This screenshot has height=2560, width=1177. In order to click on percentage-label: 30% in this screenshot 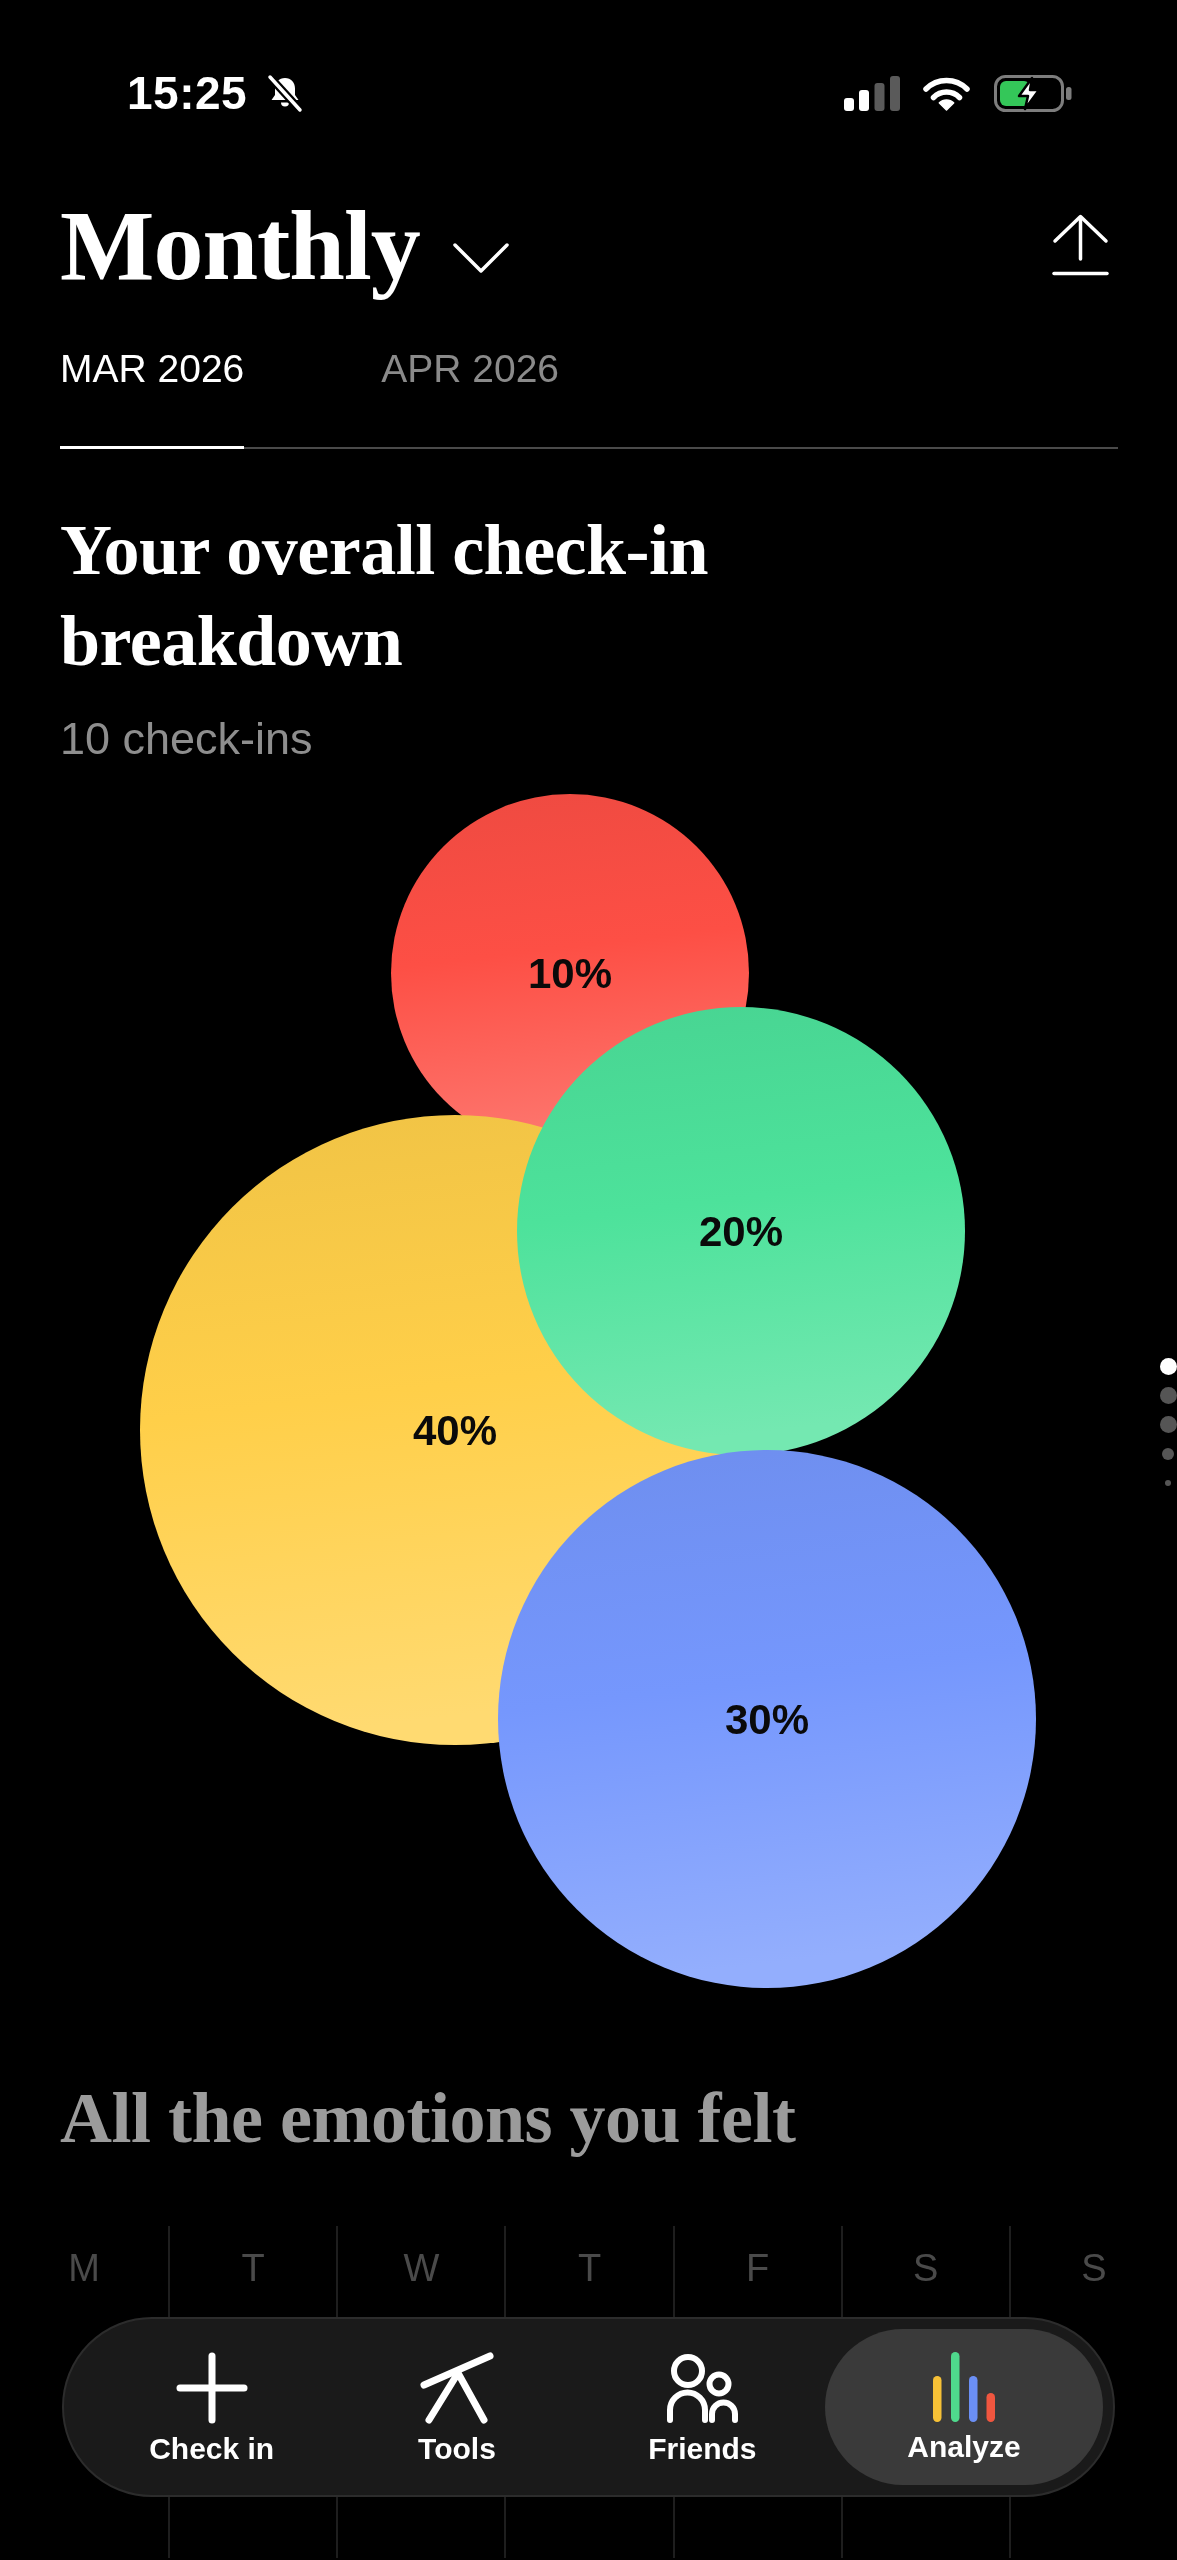, I will do `click(767, 1719)`.